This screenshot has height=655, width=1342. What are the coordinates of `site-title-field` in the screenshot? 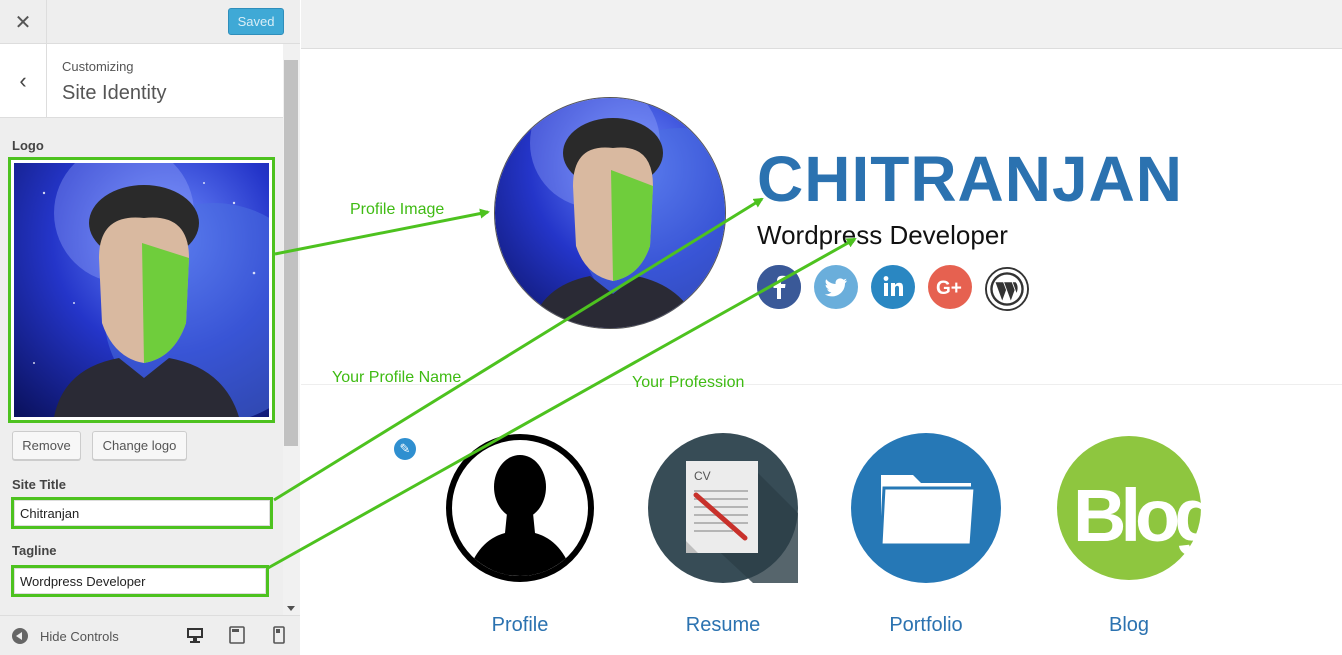 It's located at (142, 513).